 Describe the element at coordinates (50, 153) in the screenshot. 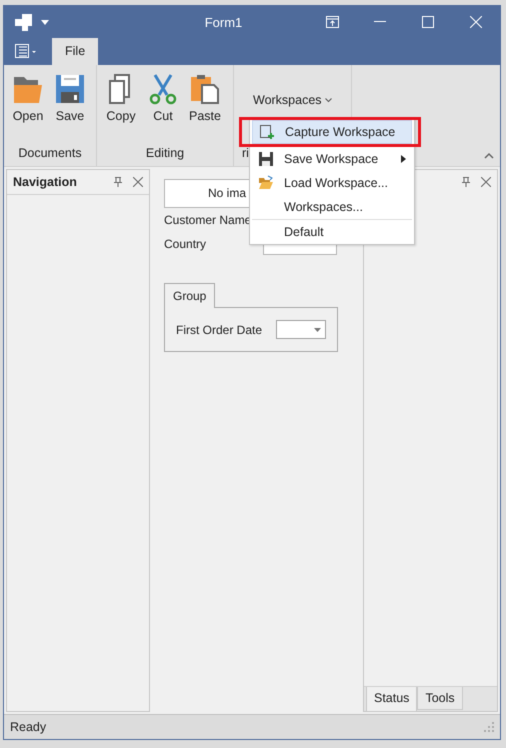

I see `group-label: Documents` at that location.